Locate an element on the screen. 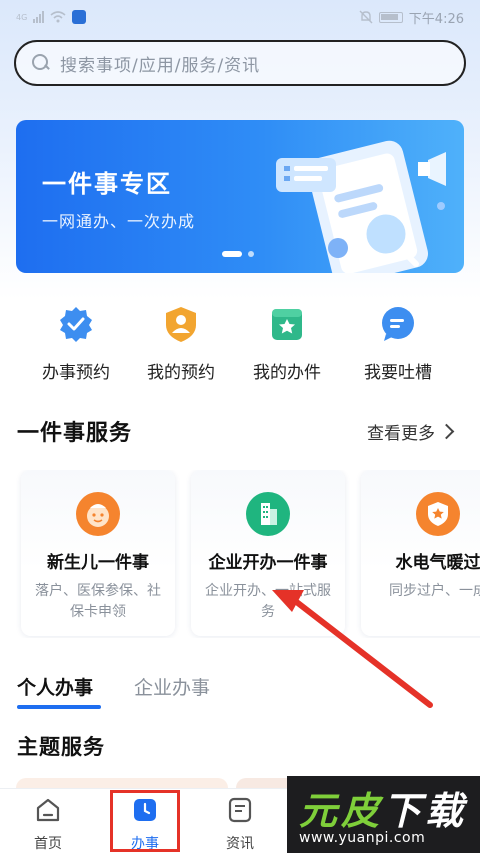 This screenshot has width=480, height=853. see-more-label: 查看更多 is located at coordinates (401, 434).